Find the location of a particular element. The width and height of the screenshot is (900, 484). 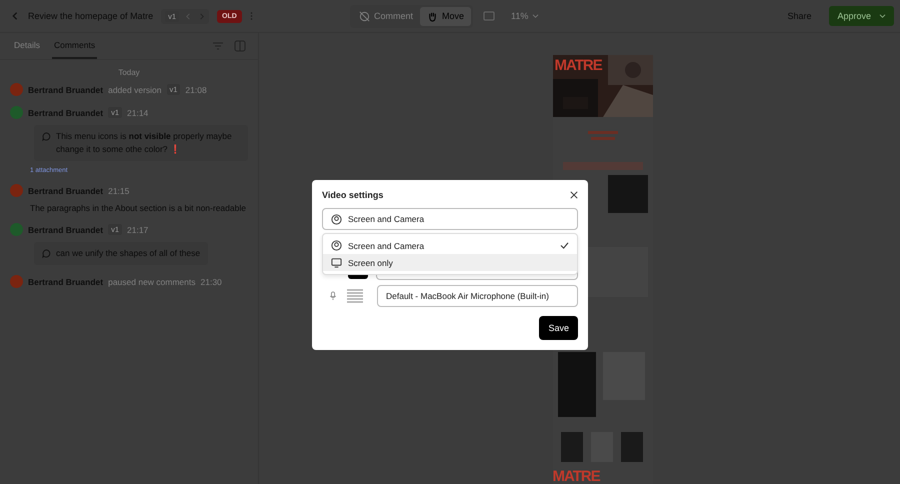

time-label: 21:30 is located at coordinates (211, 281).